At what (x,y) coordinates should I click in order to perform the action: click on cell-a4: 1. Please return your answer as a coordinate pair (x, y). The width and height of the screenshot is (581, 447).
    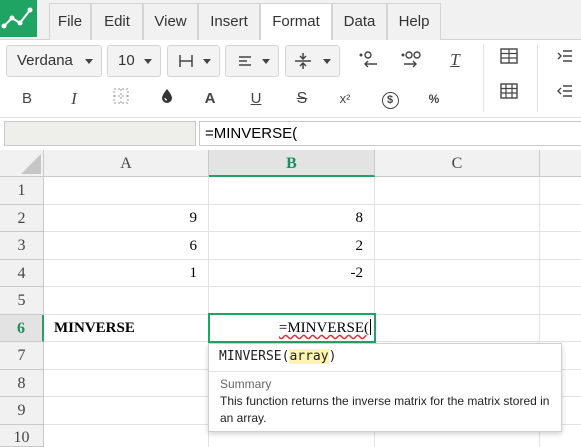
    Looking at the image, I should click on (126, 273).